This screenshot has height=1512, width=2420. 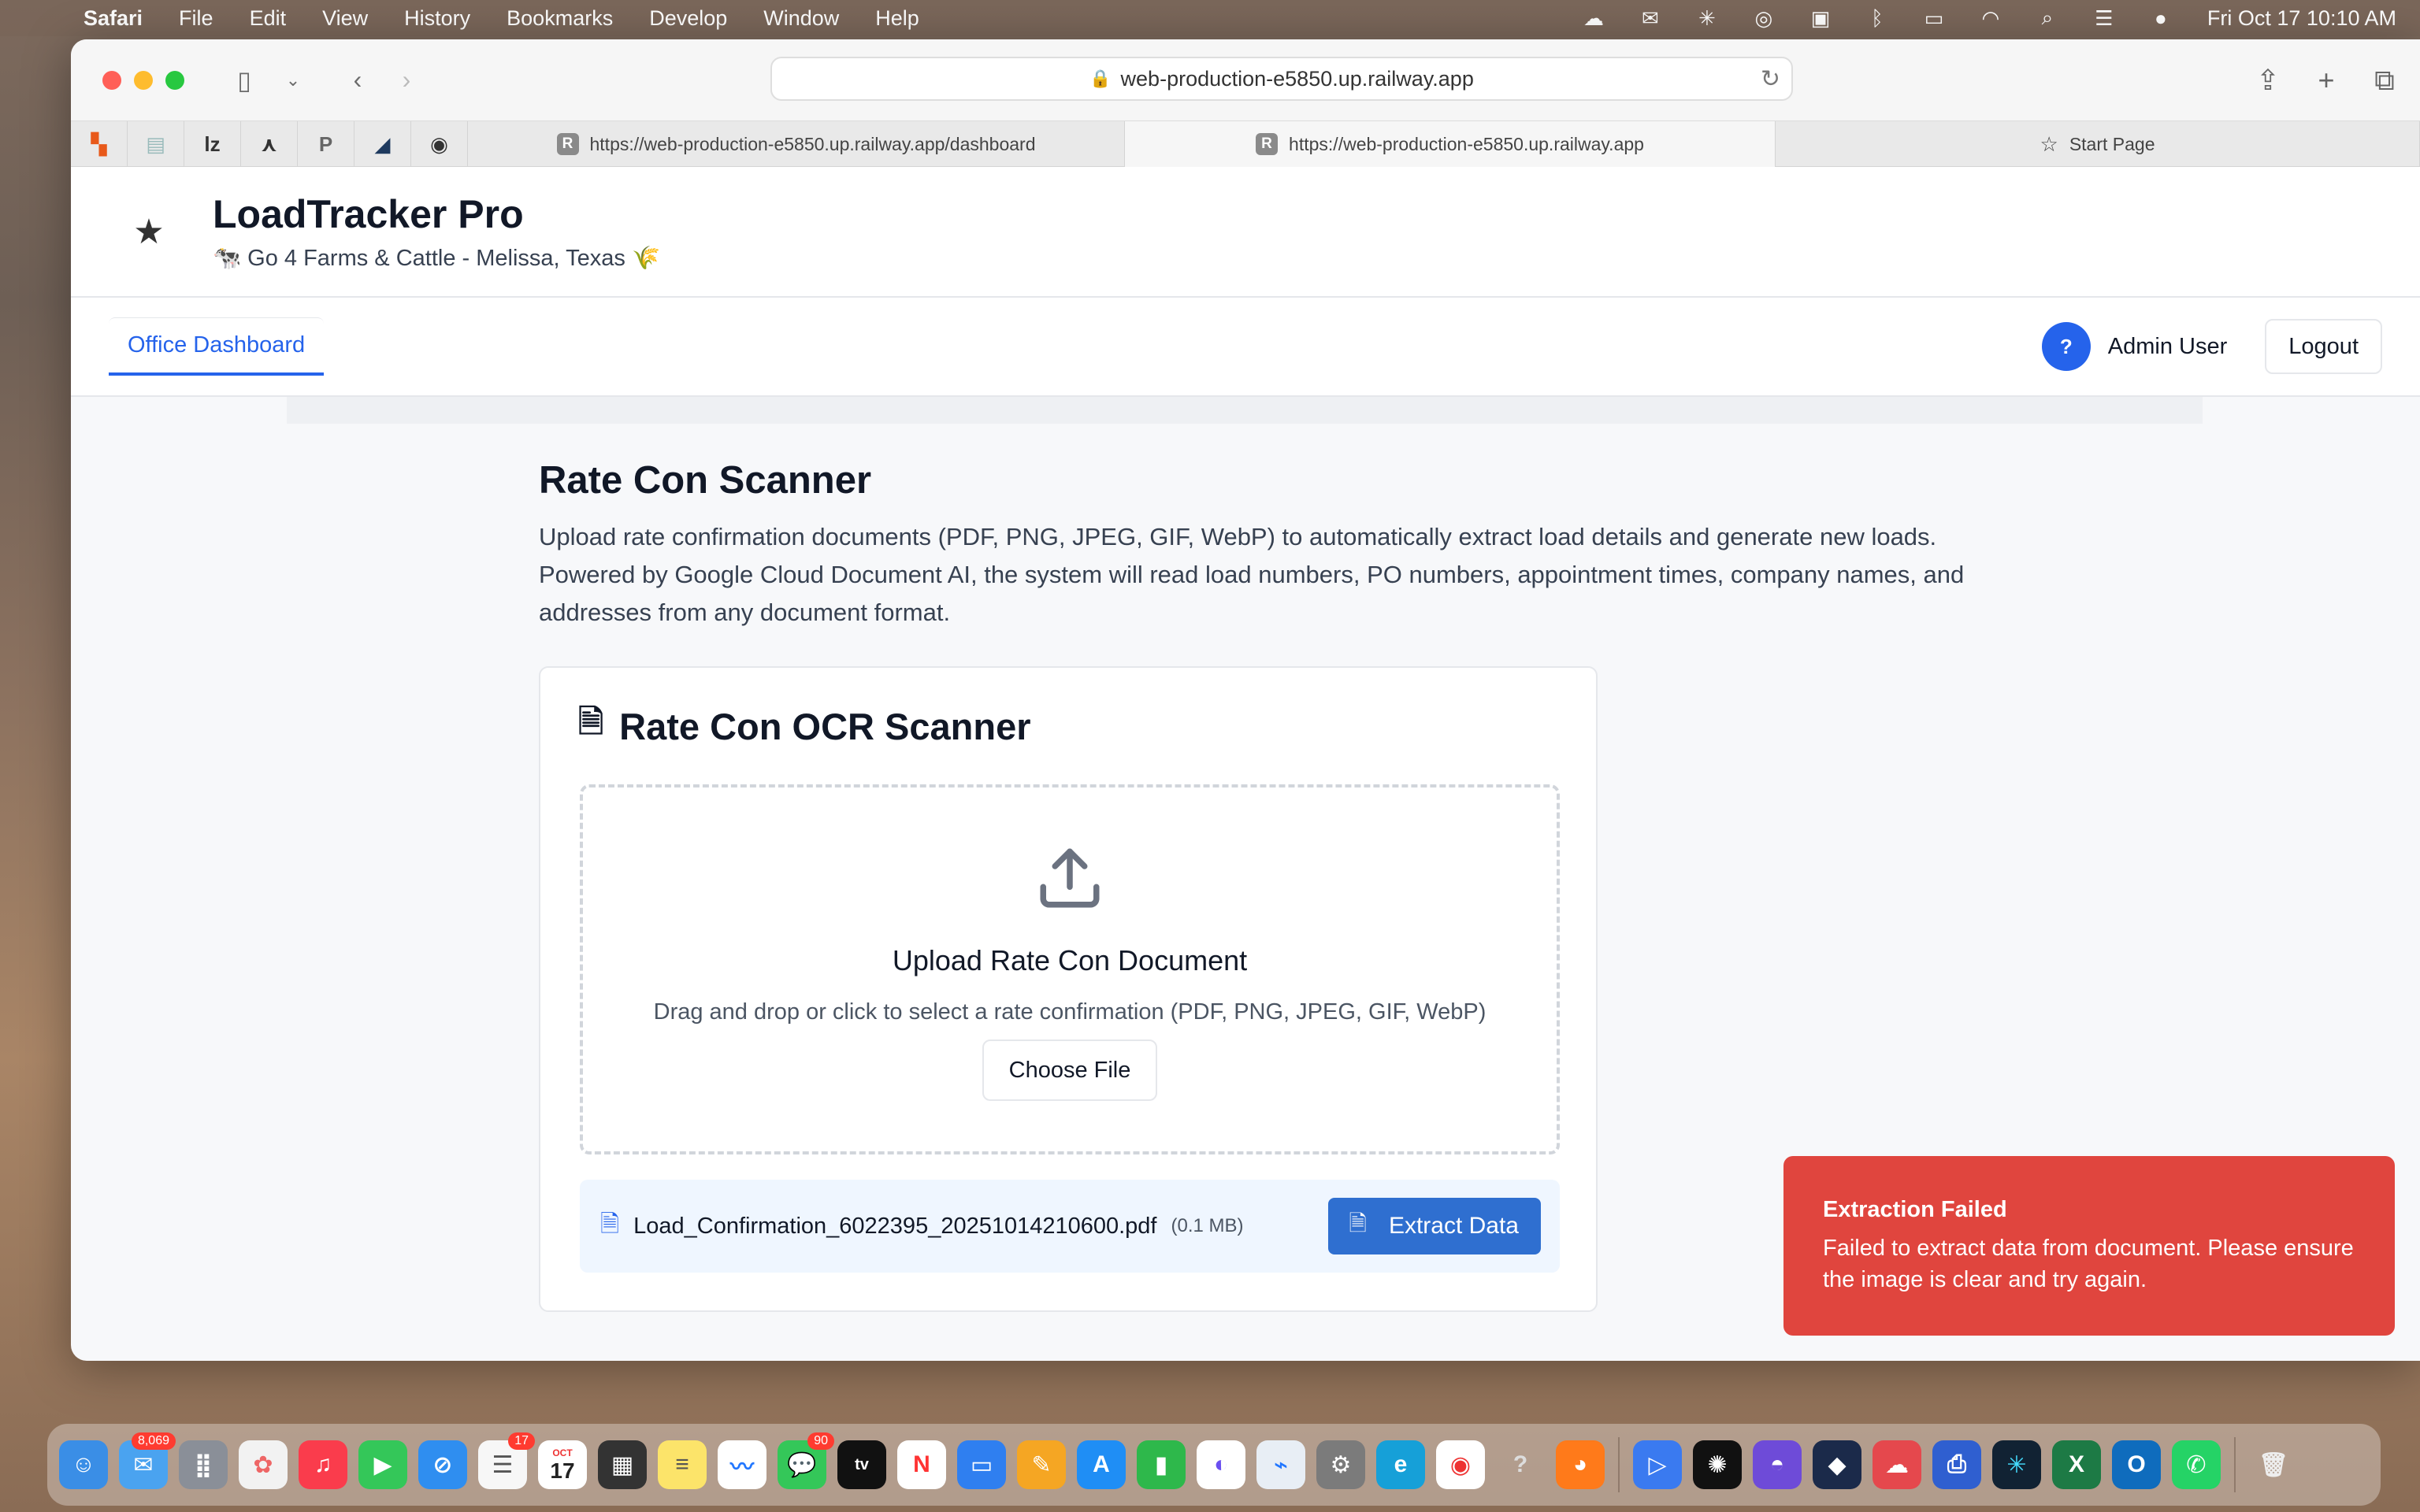 What do you see at coordinates (562, 1470) in the screenshot?
I see `calendar-day: 17` at bounding box center [562, 1470].